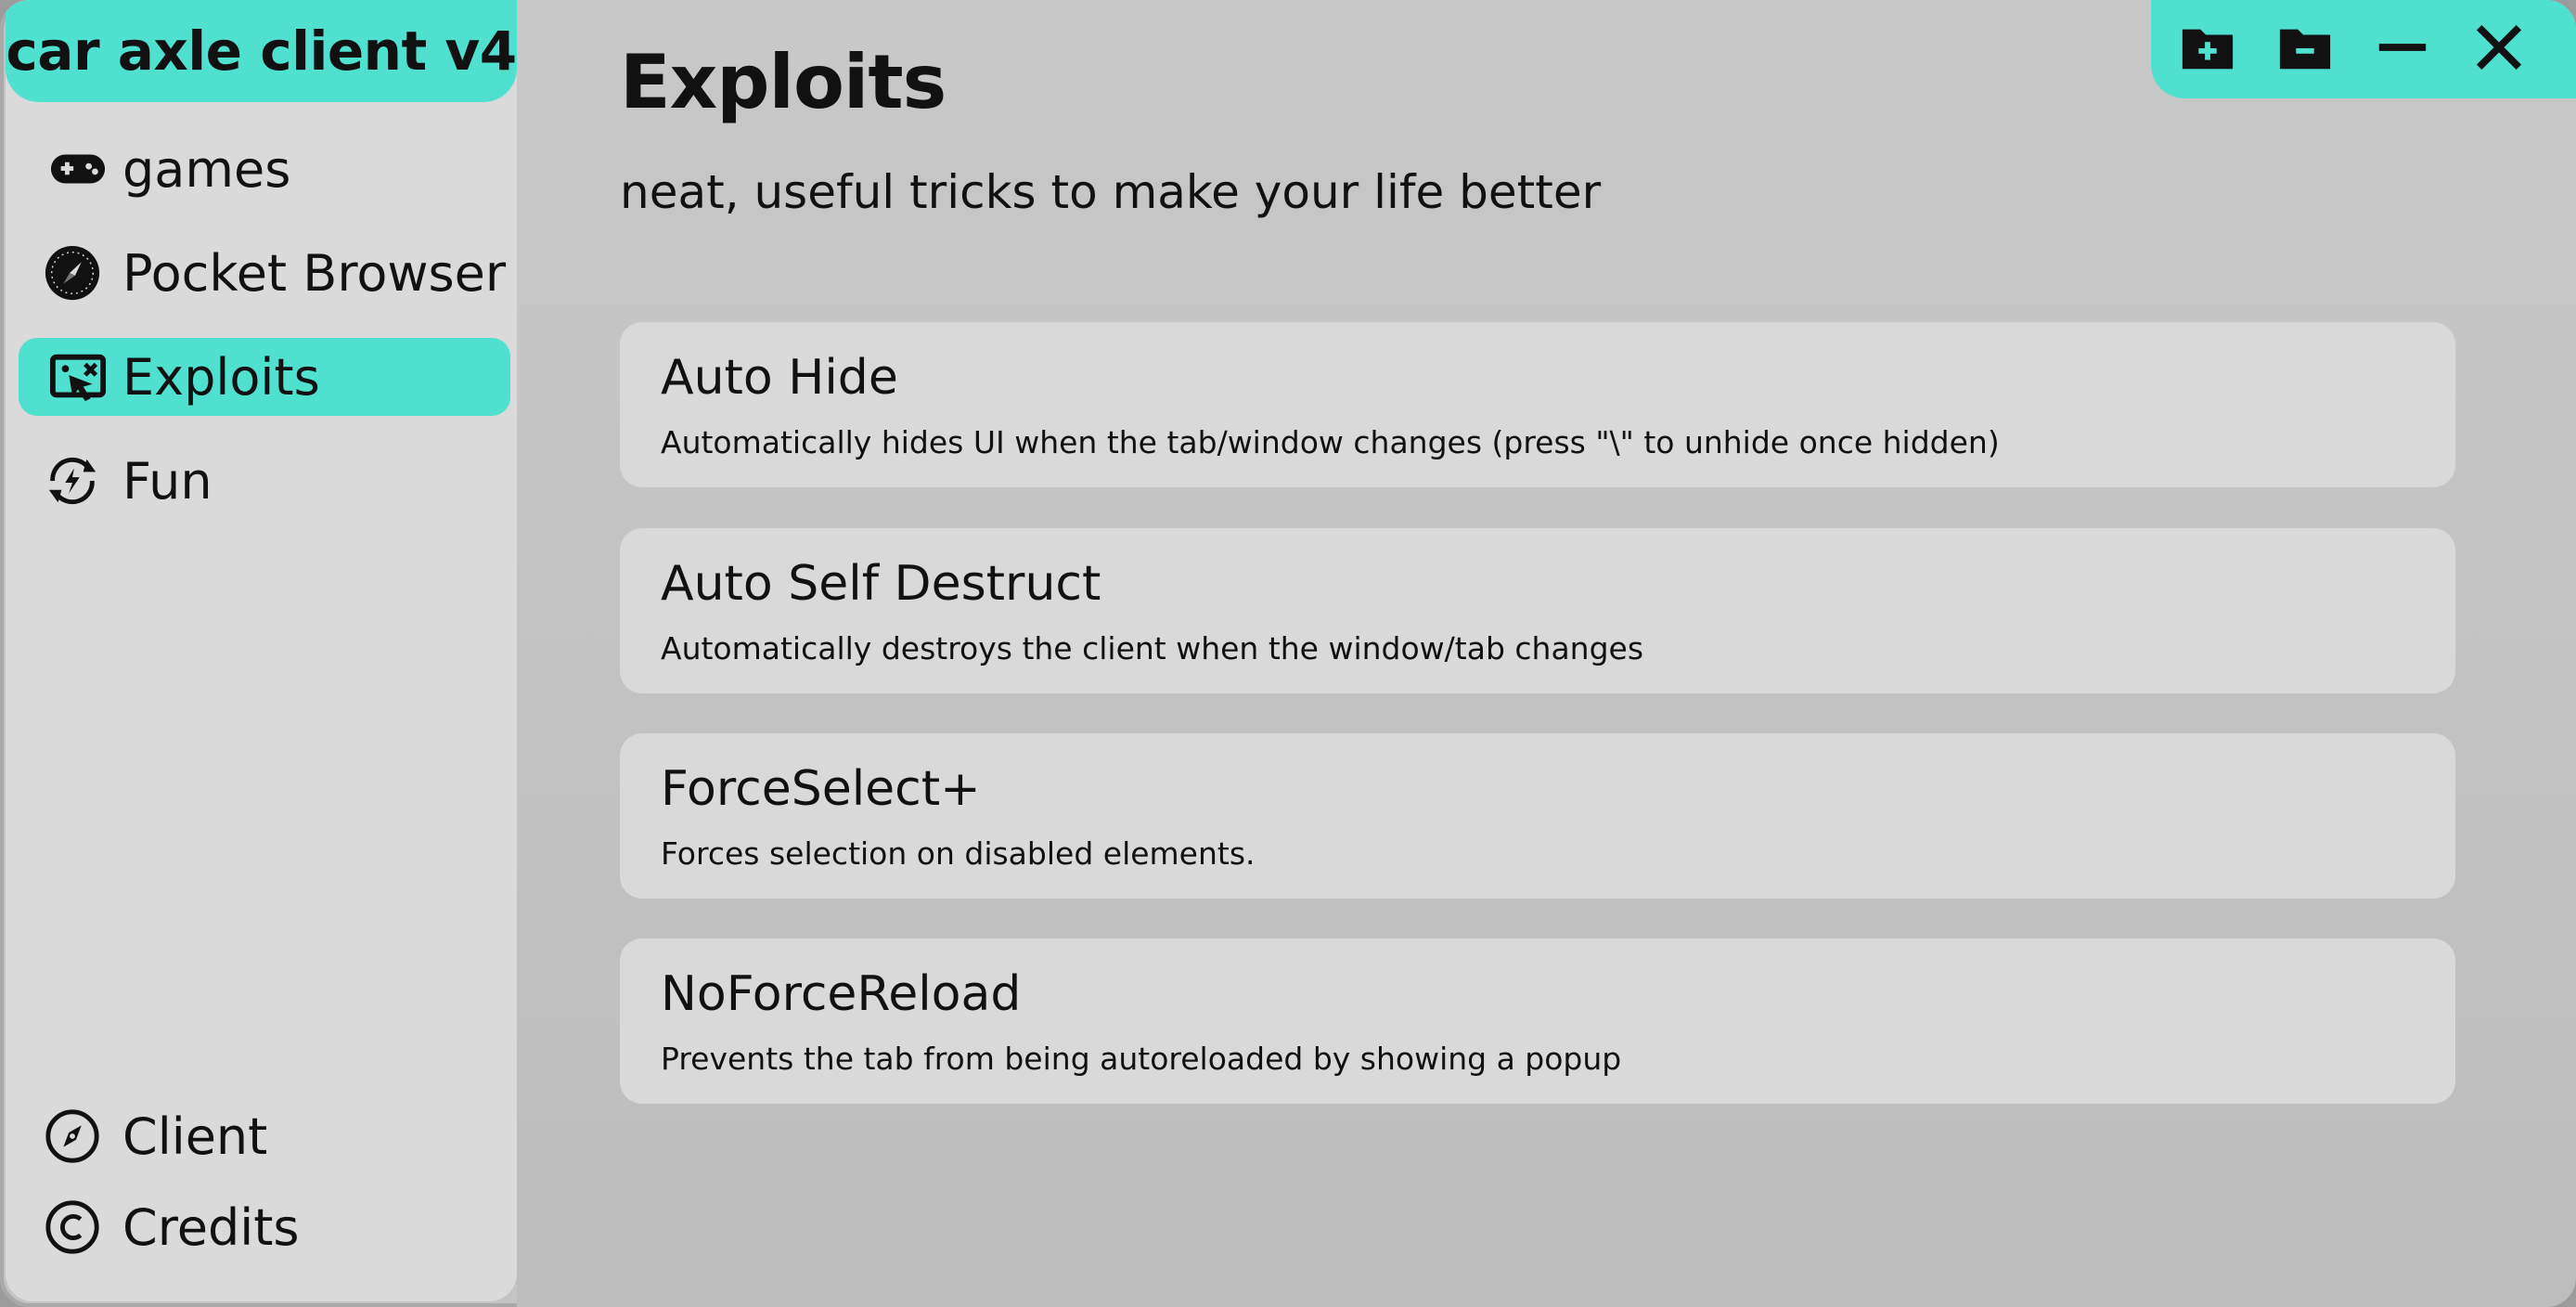 The width and height of the screenshot is (2576, 1307). What do you see at coordinates (206, 169) in the screenshot?
I see `sidebar-item-label: games` at bounding box center [206, 169].